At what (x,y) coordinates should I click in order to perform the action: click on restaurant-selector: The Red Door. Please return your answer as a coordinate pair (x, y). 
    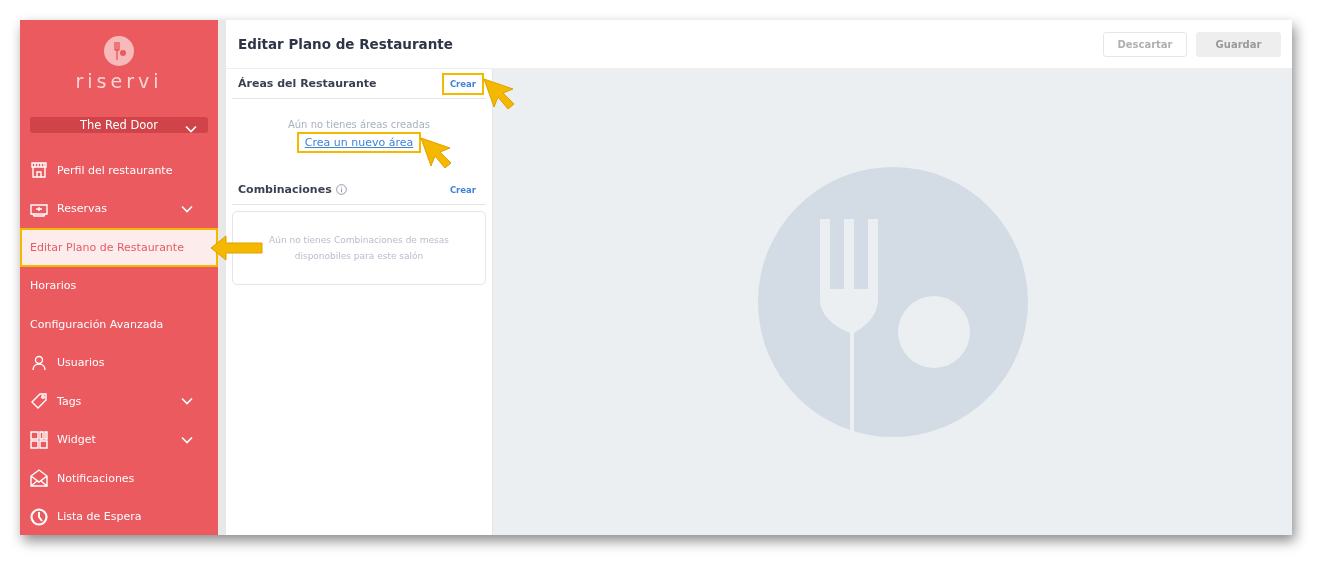
    Looking at the image, I should click on (119, 125).